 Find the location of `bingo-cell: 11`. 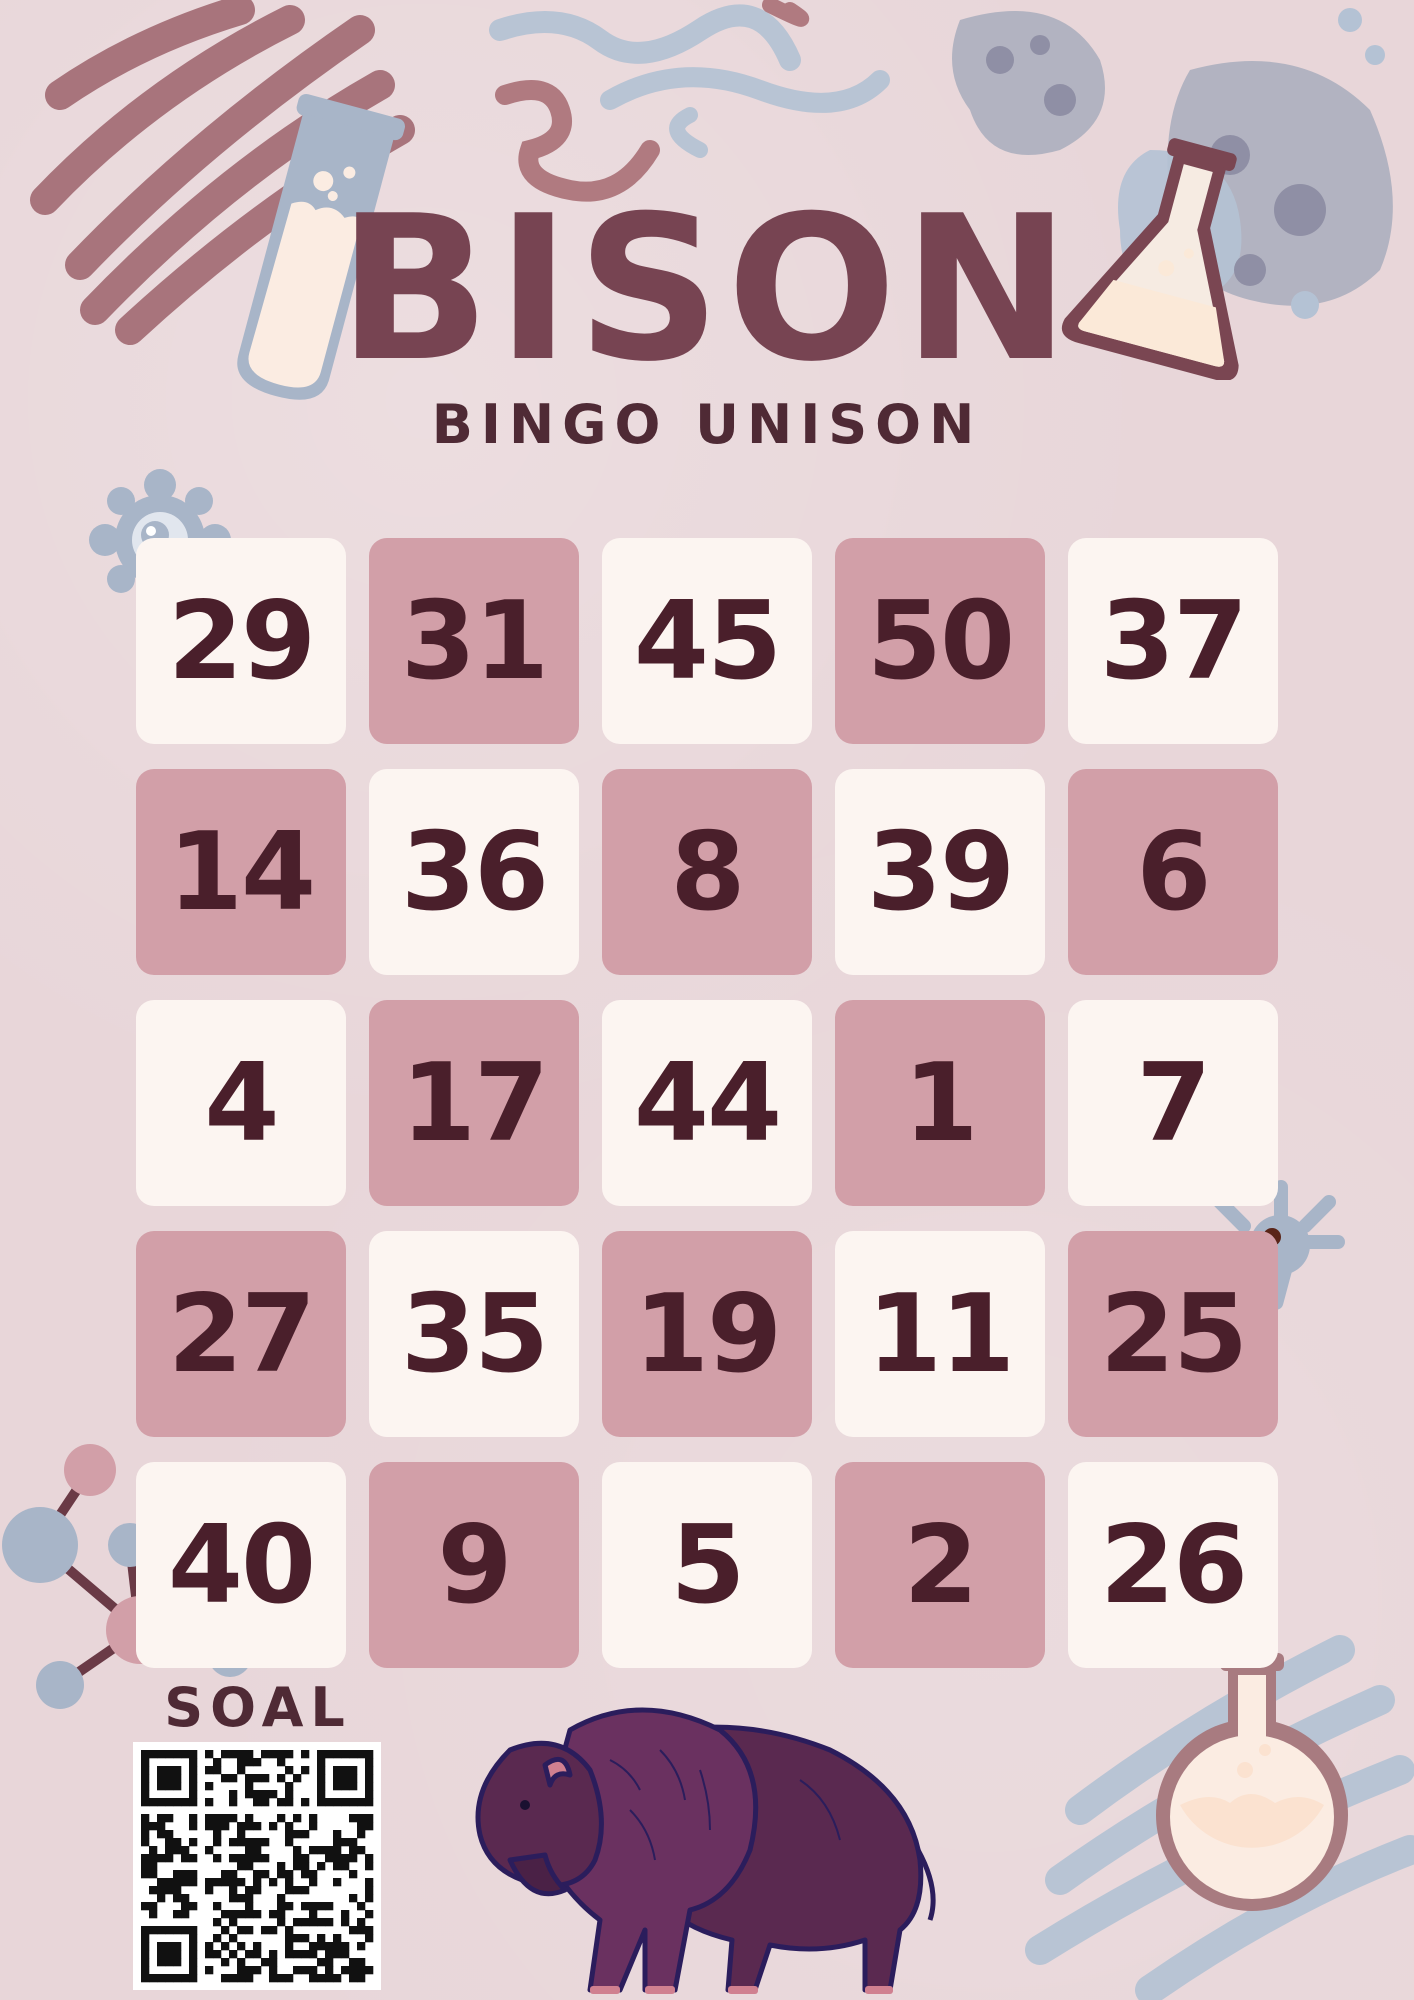

bingo-cell: 11 is located at coordinates (940, 1334).